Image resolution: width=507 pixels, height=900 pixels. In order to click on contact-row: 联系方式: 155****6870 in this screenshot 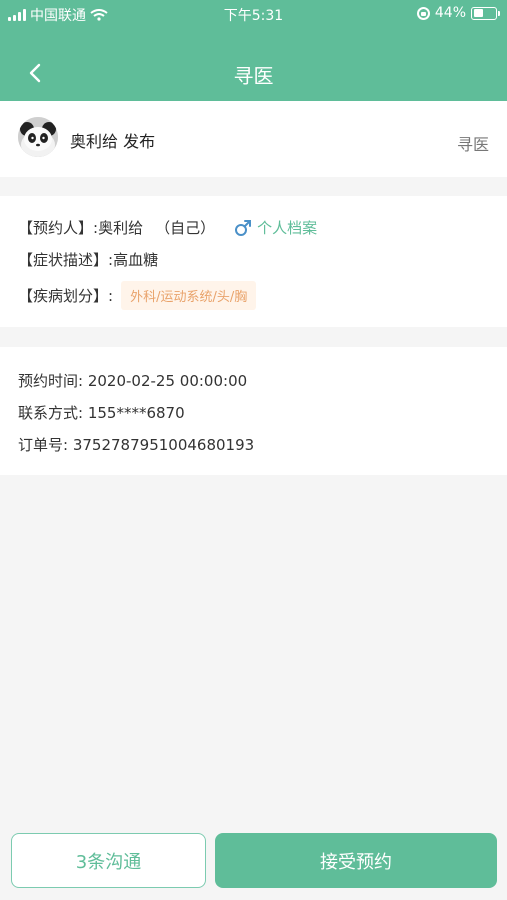, I will do `click(101, 412)`.